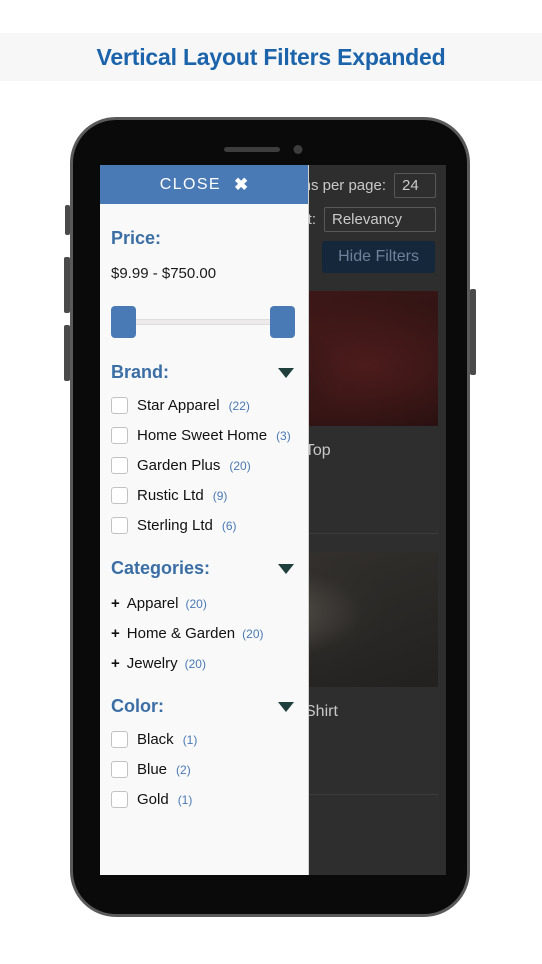  What do you see at coordinates (204, 739) in the screenshot?
I see `color-filter-item: Black (1)` at bounding box center [204, 739].